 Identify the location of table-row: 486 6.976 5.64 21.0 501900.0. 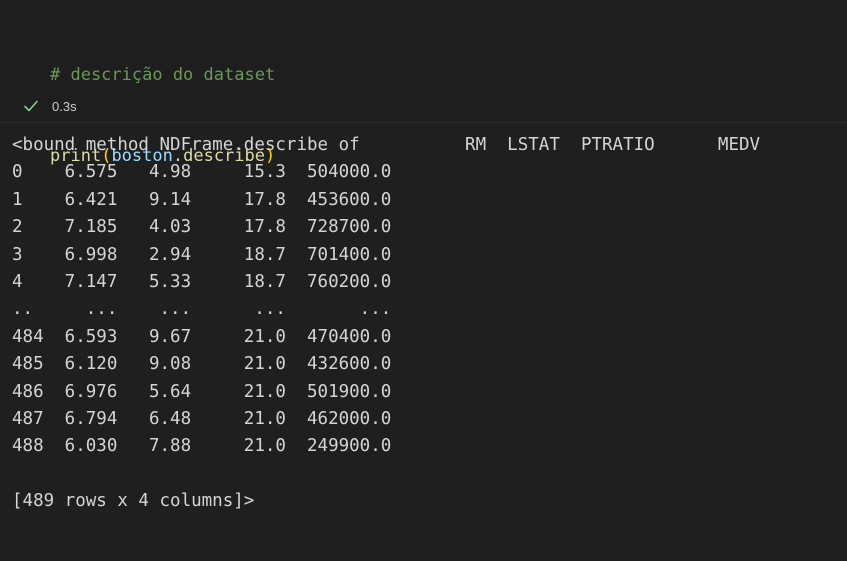
(202, 391).